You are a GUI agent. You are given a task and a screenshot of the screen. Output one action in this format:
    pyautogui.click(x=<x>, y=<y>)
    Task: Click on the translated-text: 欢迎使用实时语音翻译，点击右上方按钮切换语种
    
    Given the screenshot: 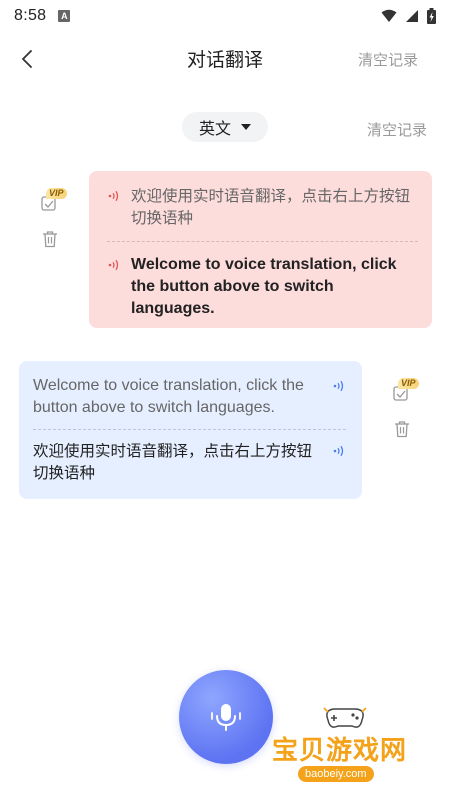 What is the action you would take?
    pyautogui.click(x=173, y=462)
    